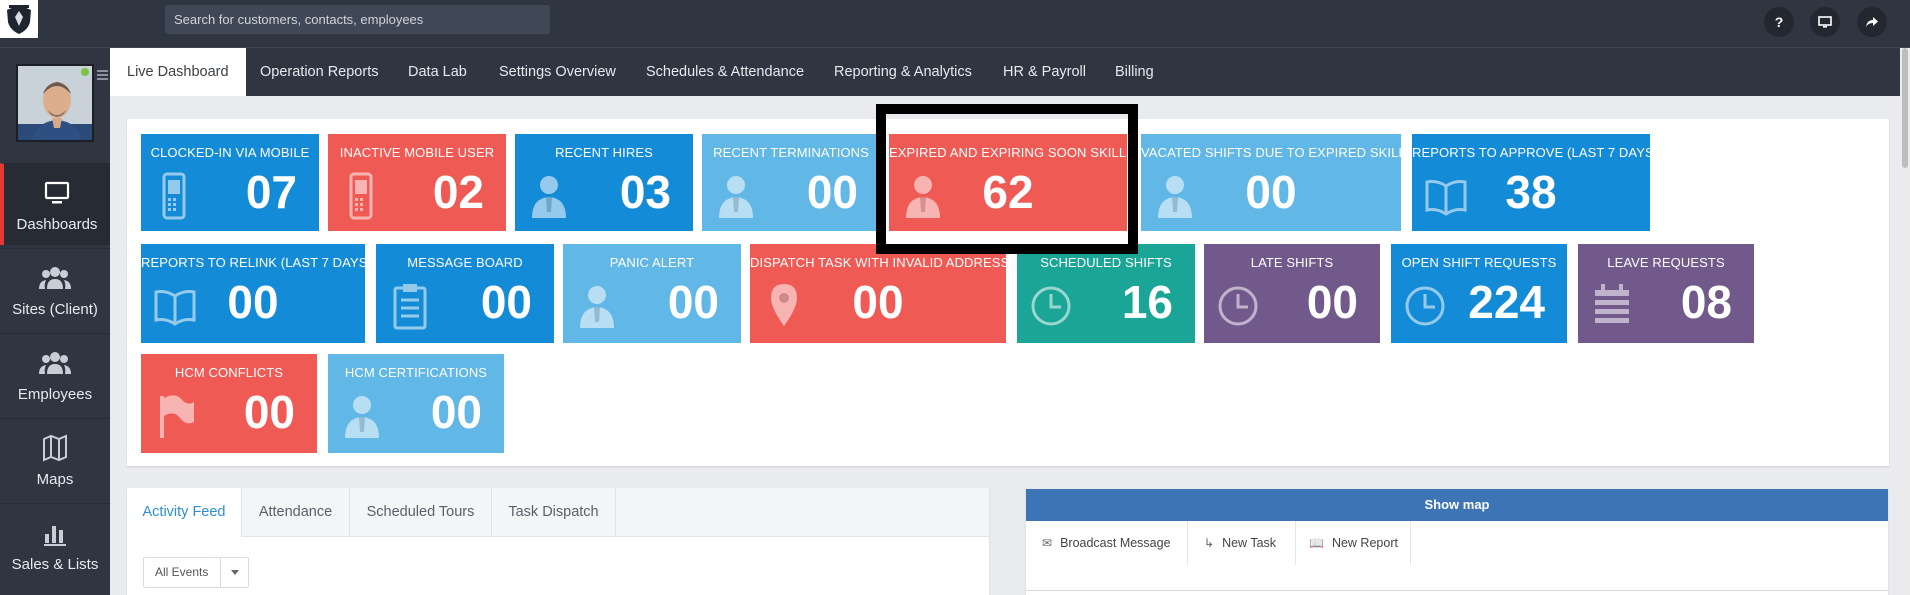 Image resolution: width=1910 pixels, height=595 pixels. Describe the element at coordinates (1905, 321) in the screenshot. I see `page-scrollbar` at that location.